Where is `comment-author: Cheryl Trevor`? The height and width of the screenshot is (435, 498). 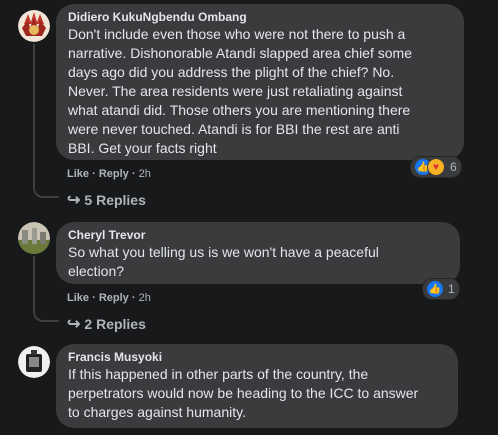
comment-author: Cheryl Trevor is located at coordinates (258, 235).